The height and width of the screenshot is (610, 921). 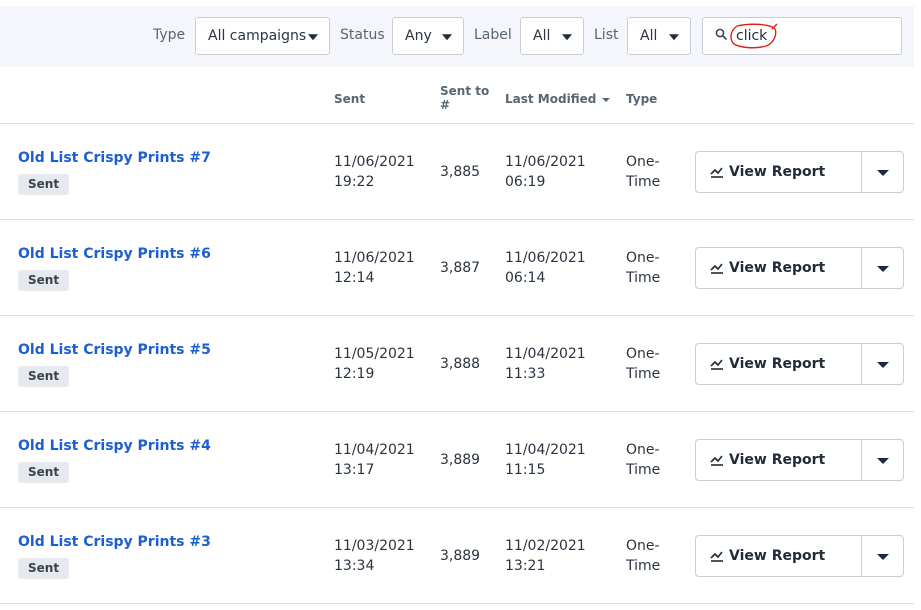 What do you see at coordinates (374, 556) in the screenshot?
I see `sent-datetime: 11/03/2021 13:34` at bounding box center [374, 556].